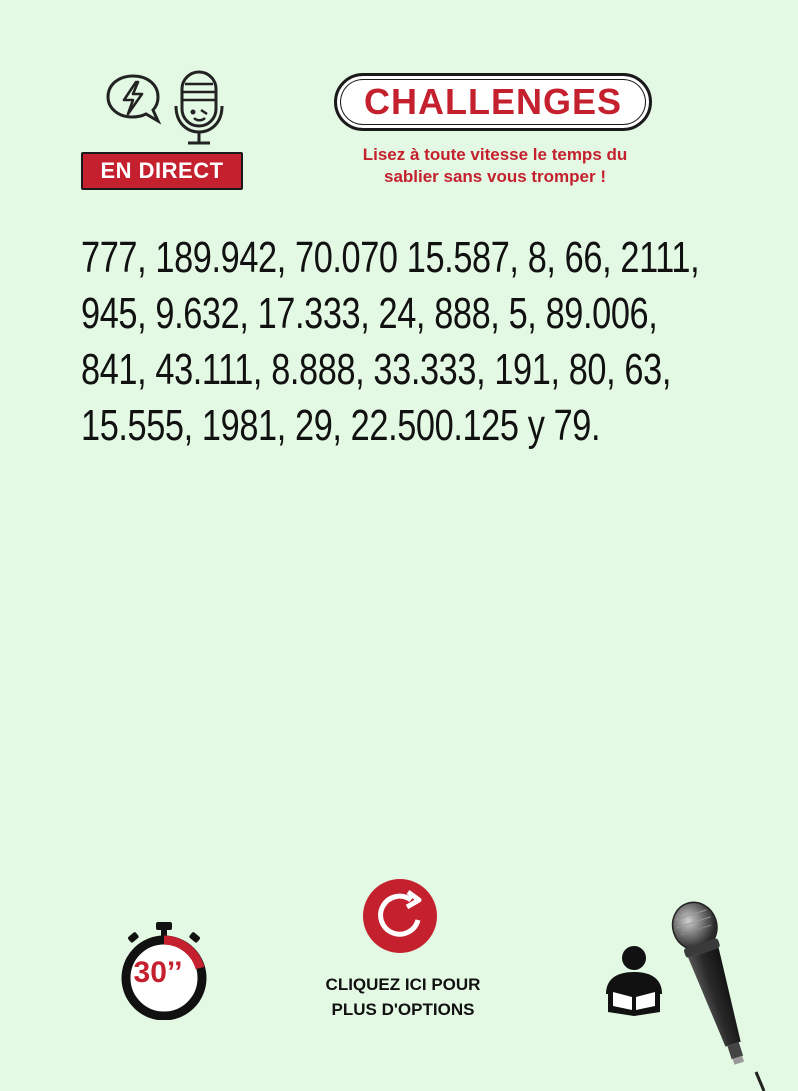 The image size is (798, 1091). What do you see at coordinates (403, 984) in the screenshot?
I see `options-line-1: CLIQUEZ ICI POUR` at bounding box center [403, 984].